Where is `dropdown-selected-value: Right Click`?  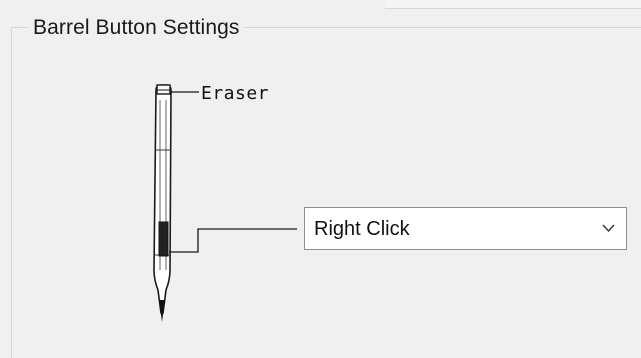 dropdown-selected-value: Right Click is located at coordinates (362, 229).